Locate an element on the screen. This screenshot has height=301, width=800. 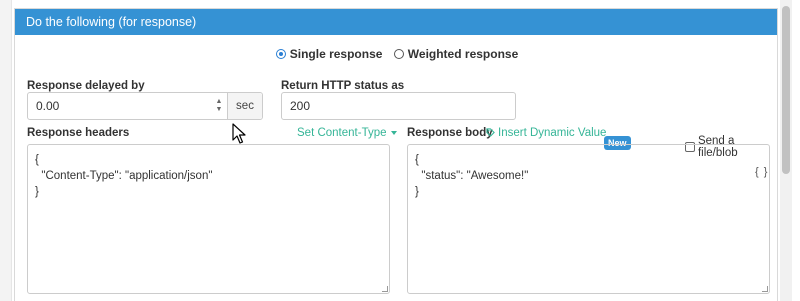
insert-dynamic-value-link: Insert Dynamic Value is located at coordinates (546, 133).